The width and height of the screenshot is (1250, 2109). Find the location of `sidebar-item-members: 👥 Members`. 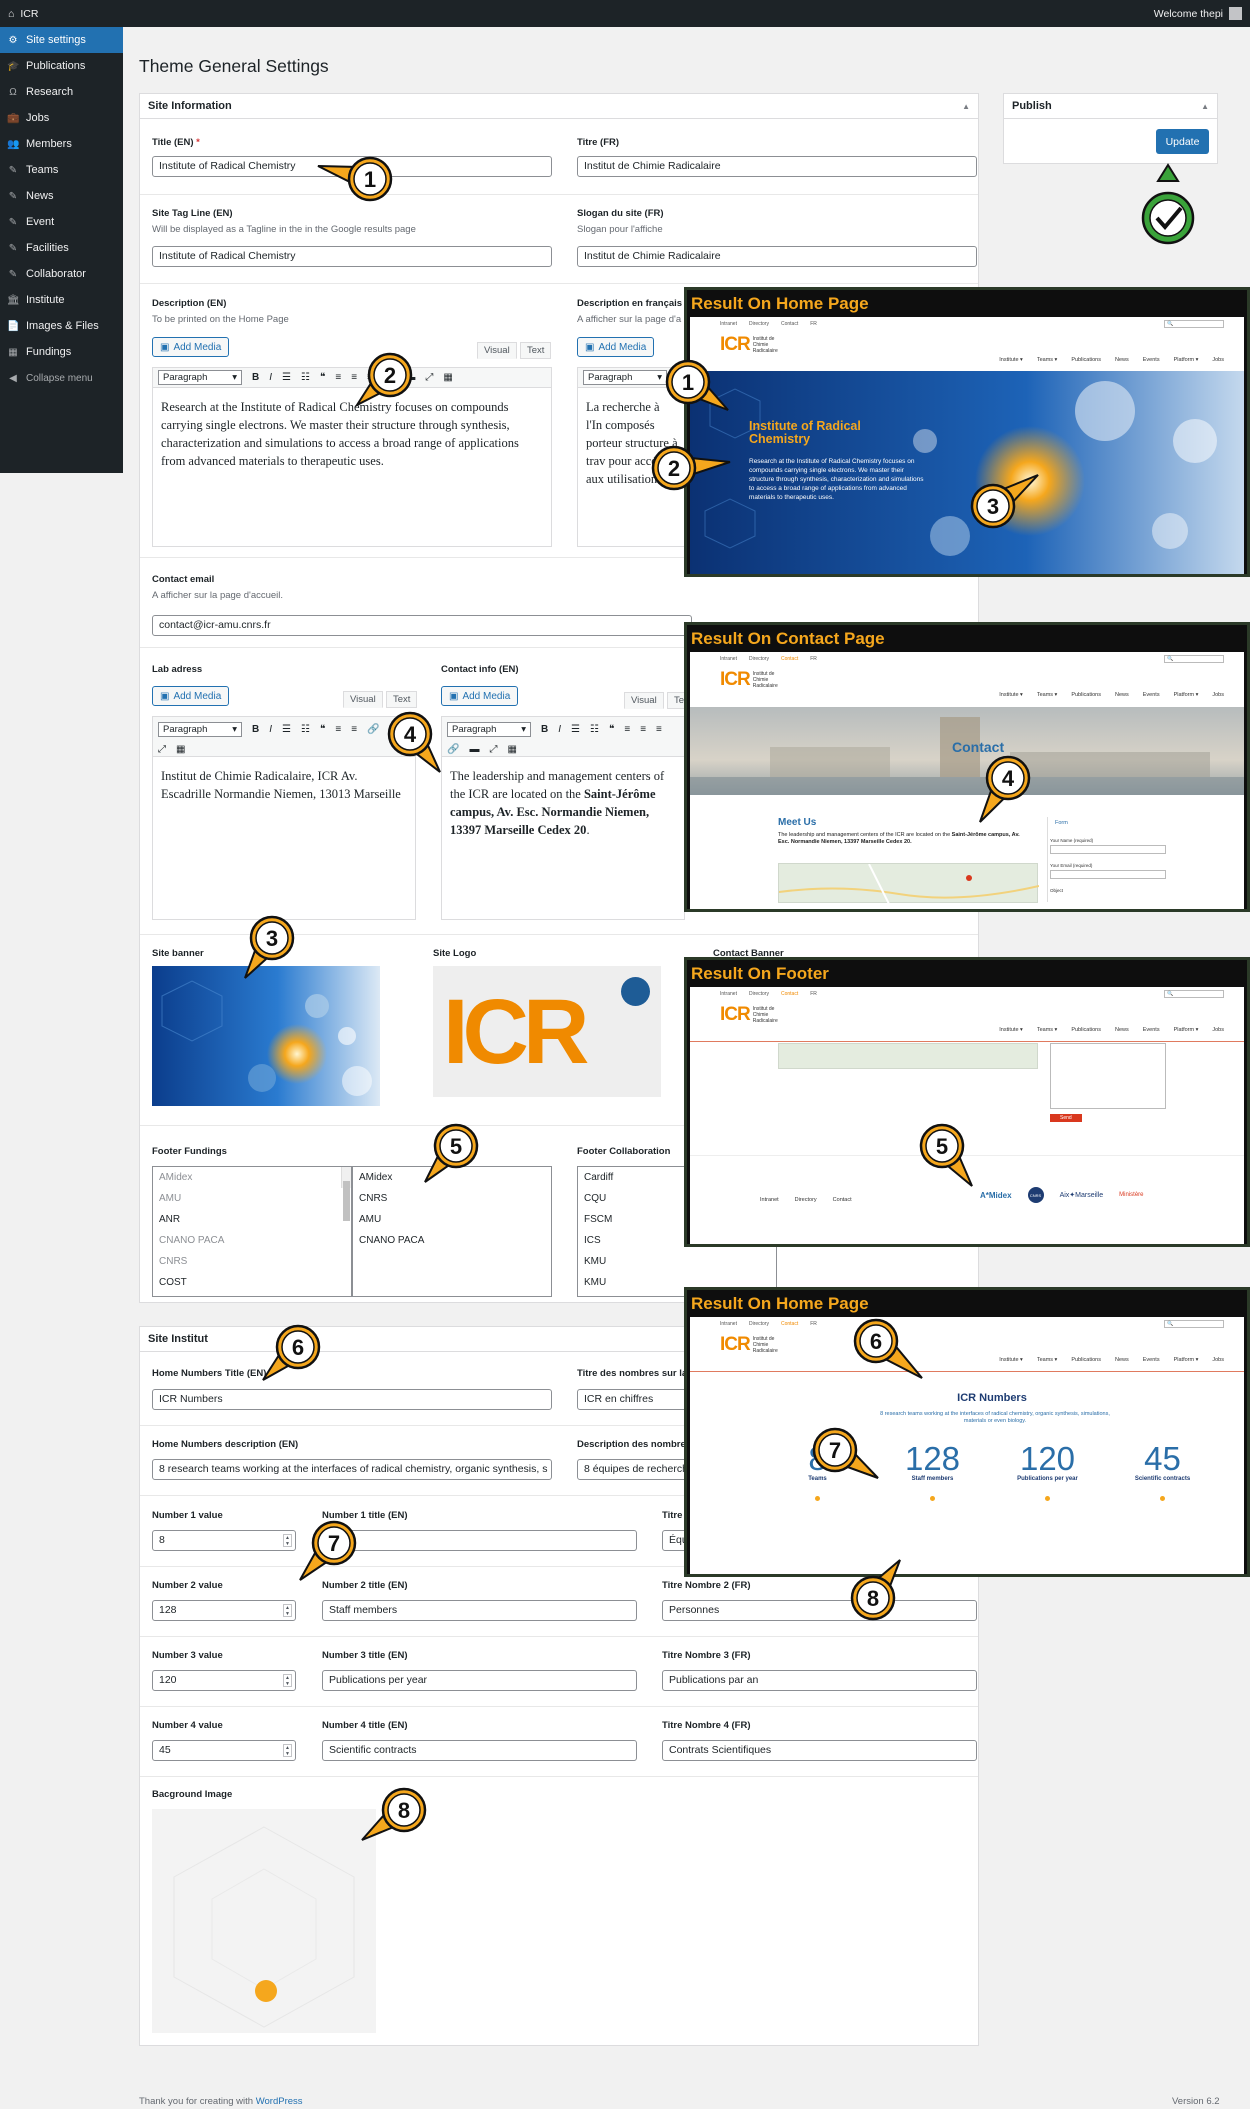

sidebar-item-members: 👥 Members is located at coordinates (61, 144).